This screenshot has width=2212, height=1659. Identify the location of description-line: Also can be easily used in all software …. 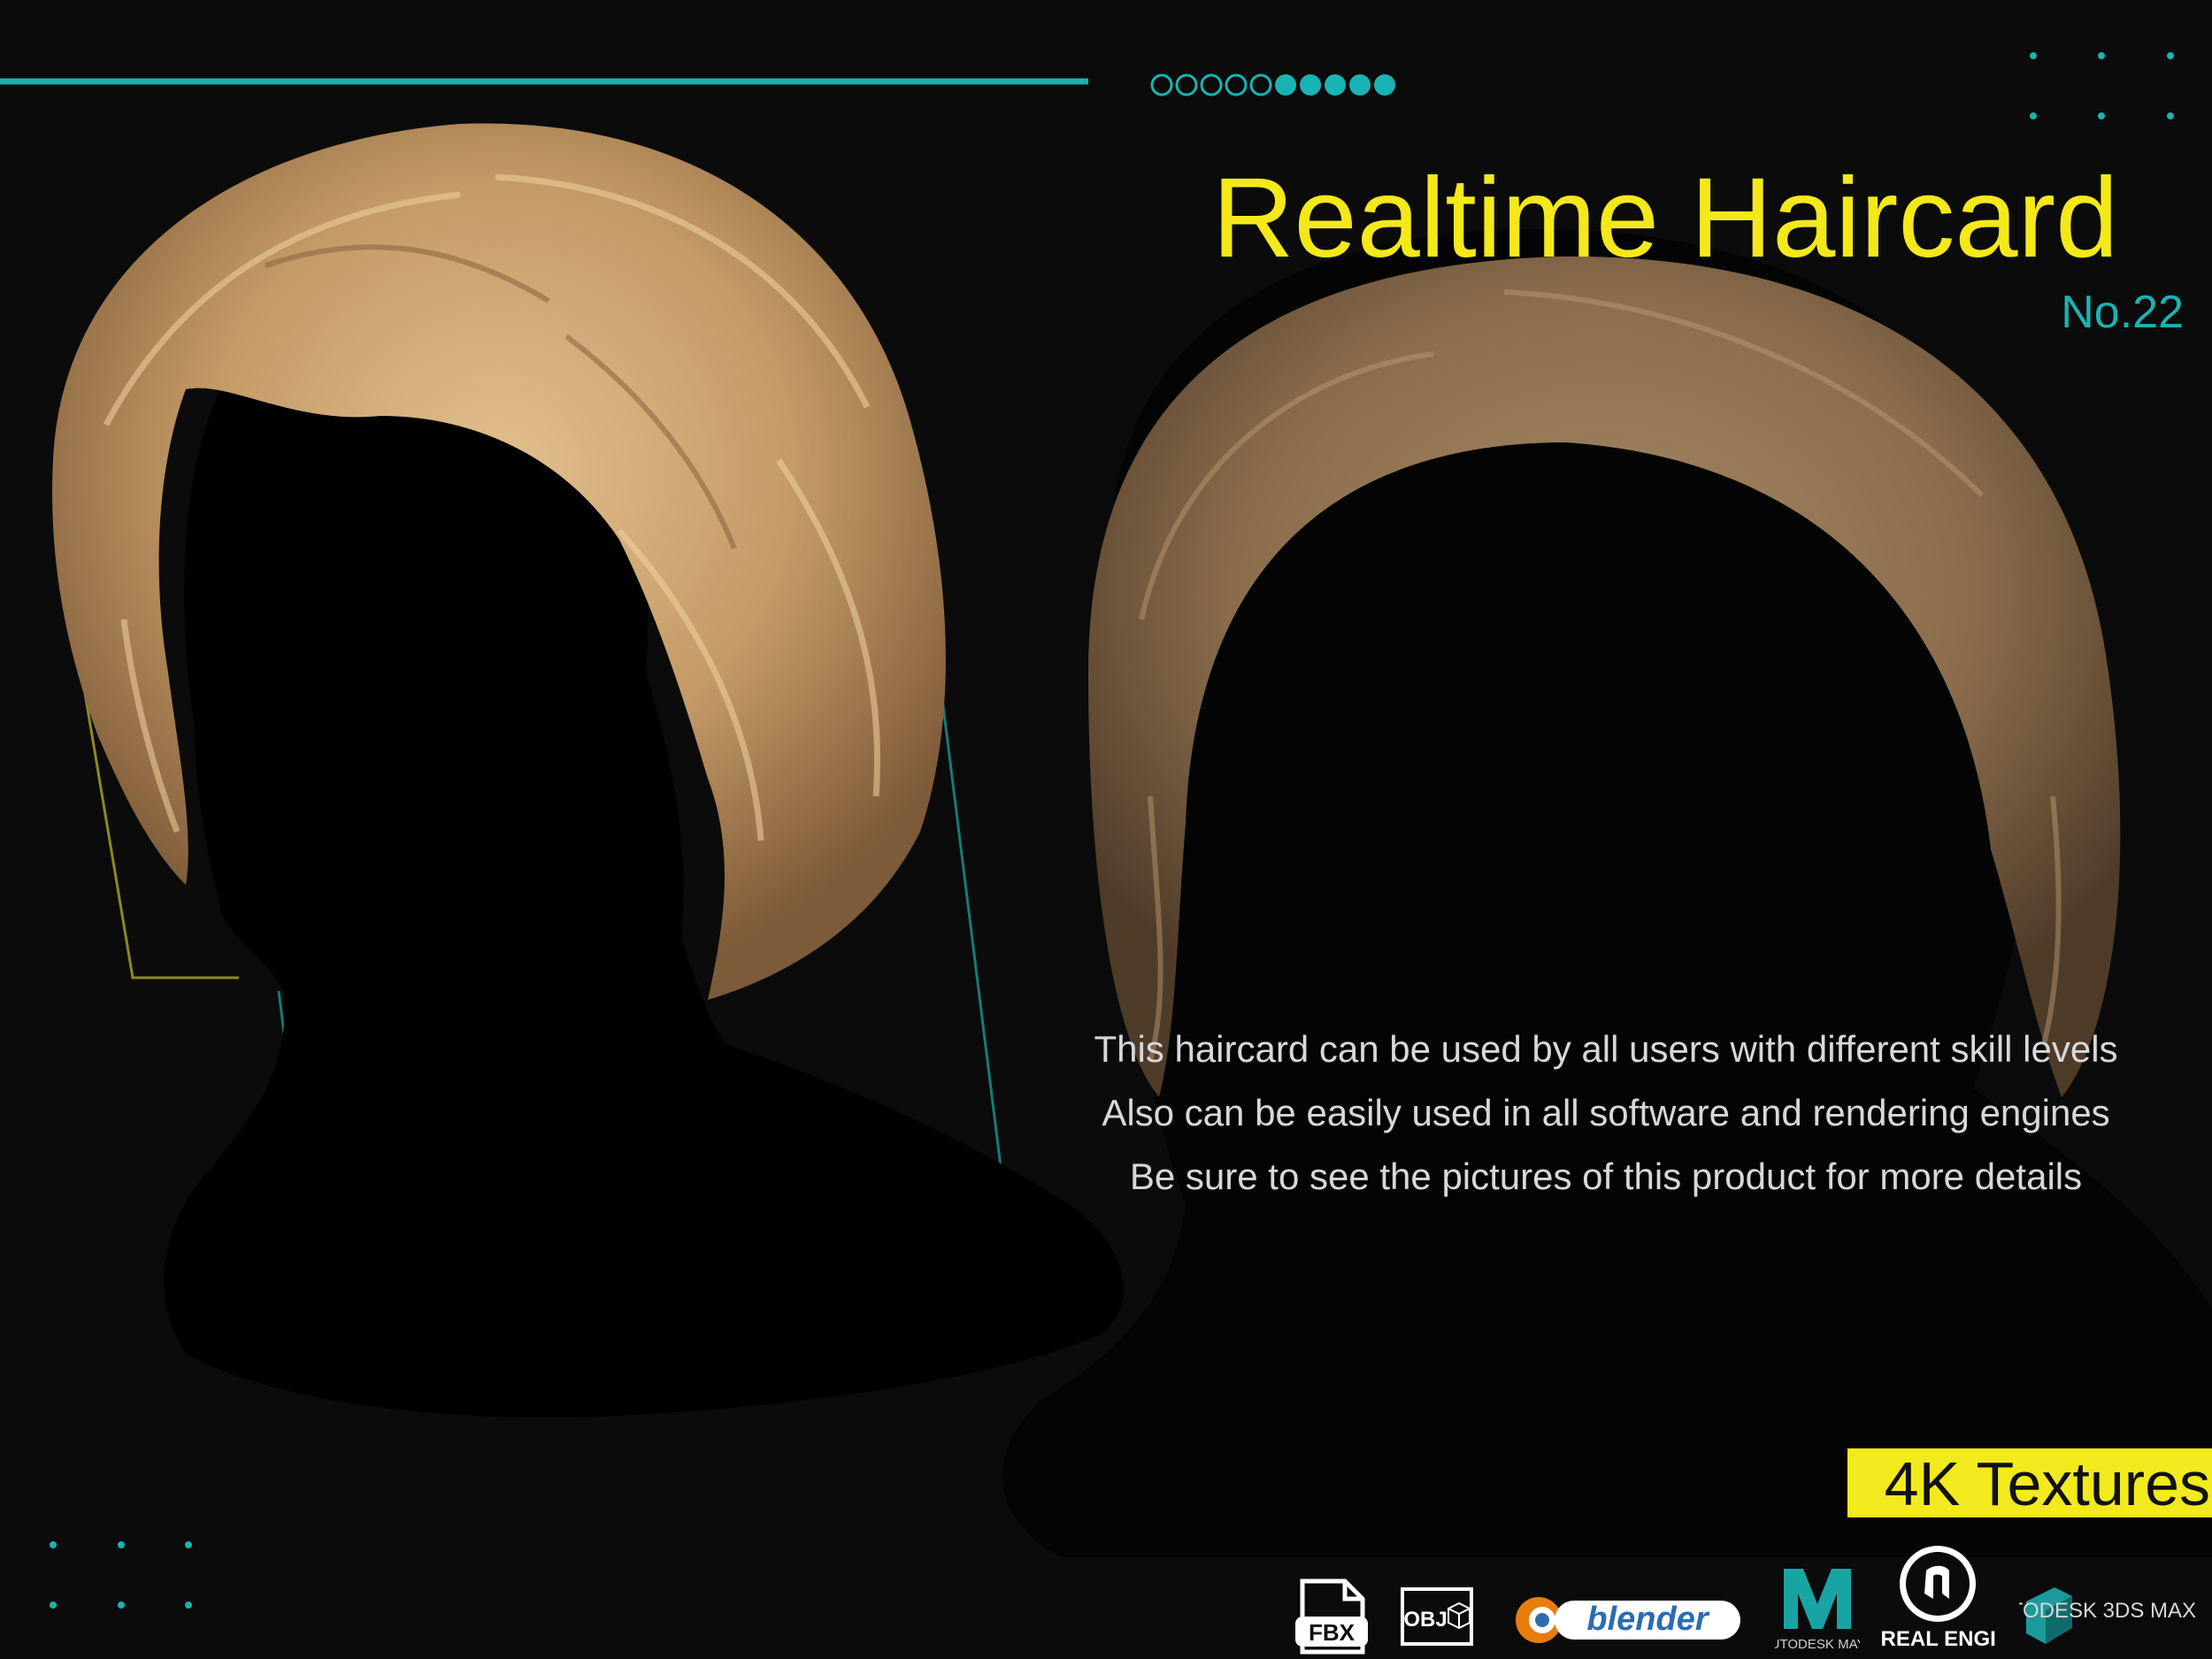
(1606, 1112).